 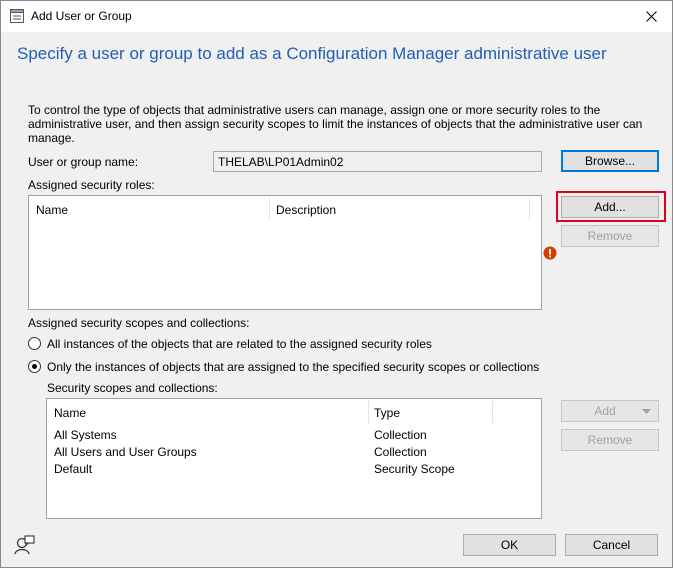 What do you see at coordinates (611, 545) in the screenshot?
I see `cancel-button: Cancel` at bounding box center [611, 545].